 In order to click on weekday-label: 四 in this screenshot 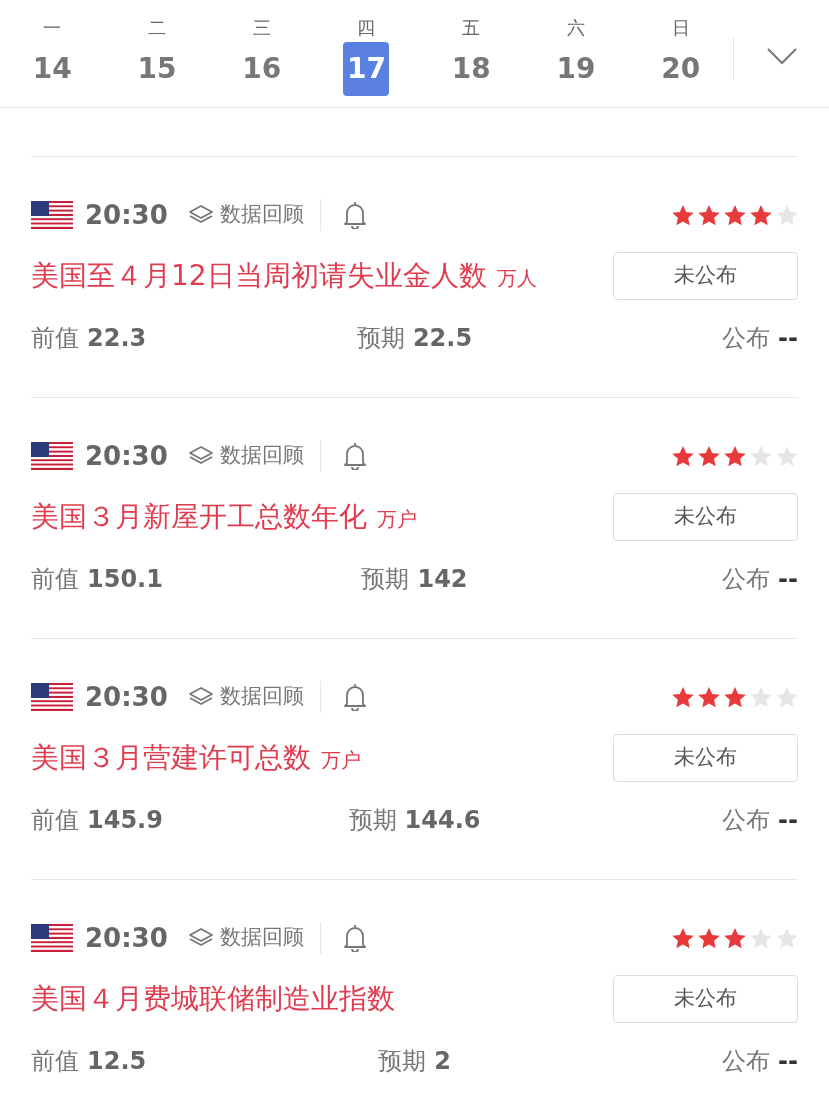, I will do `click(366, 28)`.